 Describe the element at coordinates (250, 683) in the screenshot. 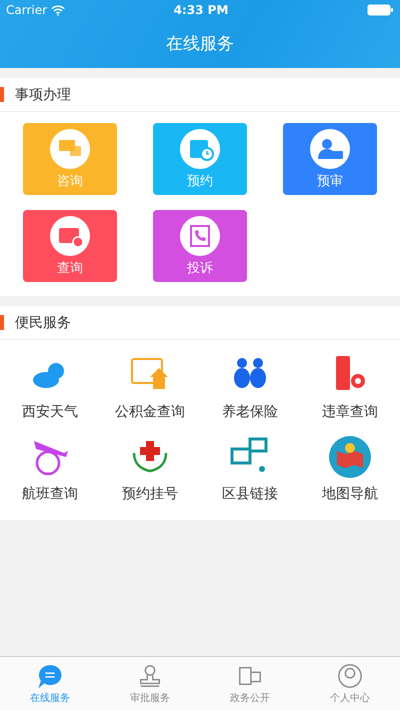

I see `tab-item: 政务公开` at that location.